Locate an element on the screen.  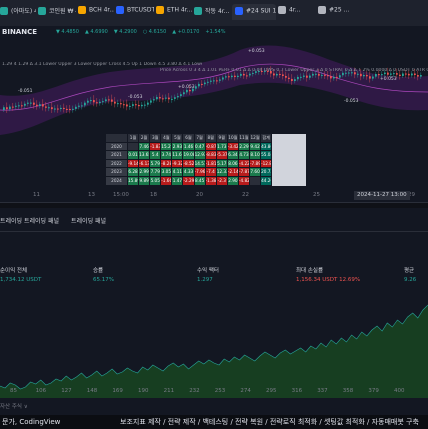
metric-label: 최대 손실률 is located at coordinates (310, 271).